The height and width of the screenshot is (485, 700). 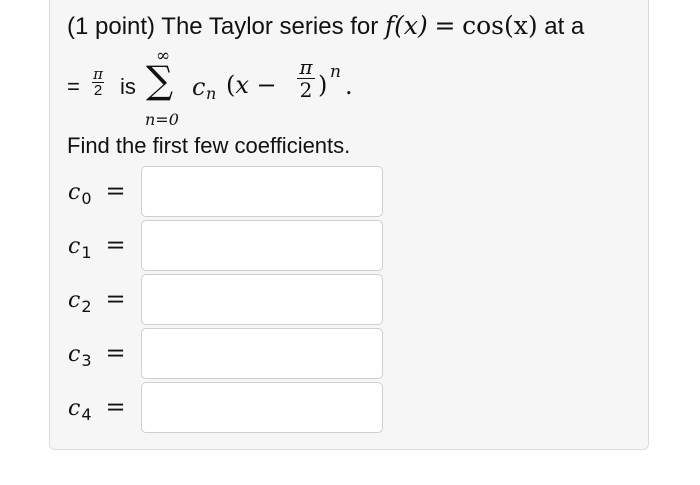 I want to click on c2-label: c2 =, so click(x=97, y=300).